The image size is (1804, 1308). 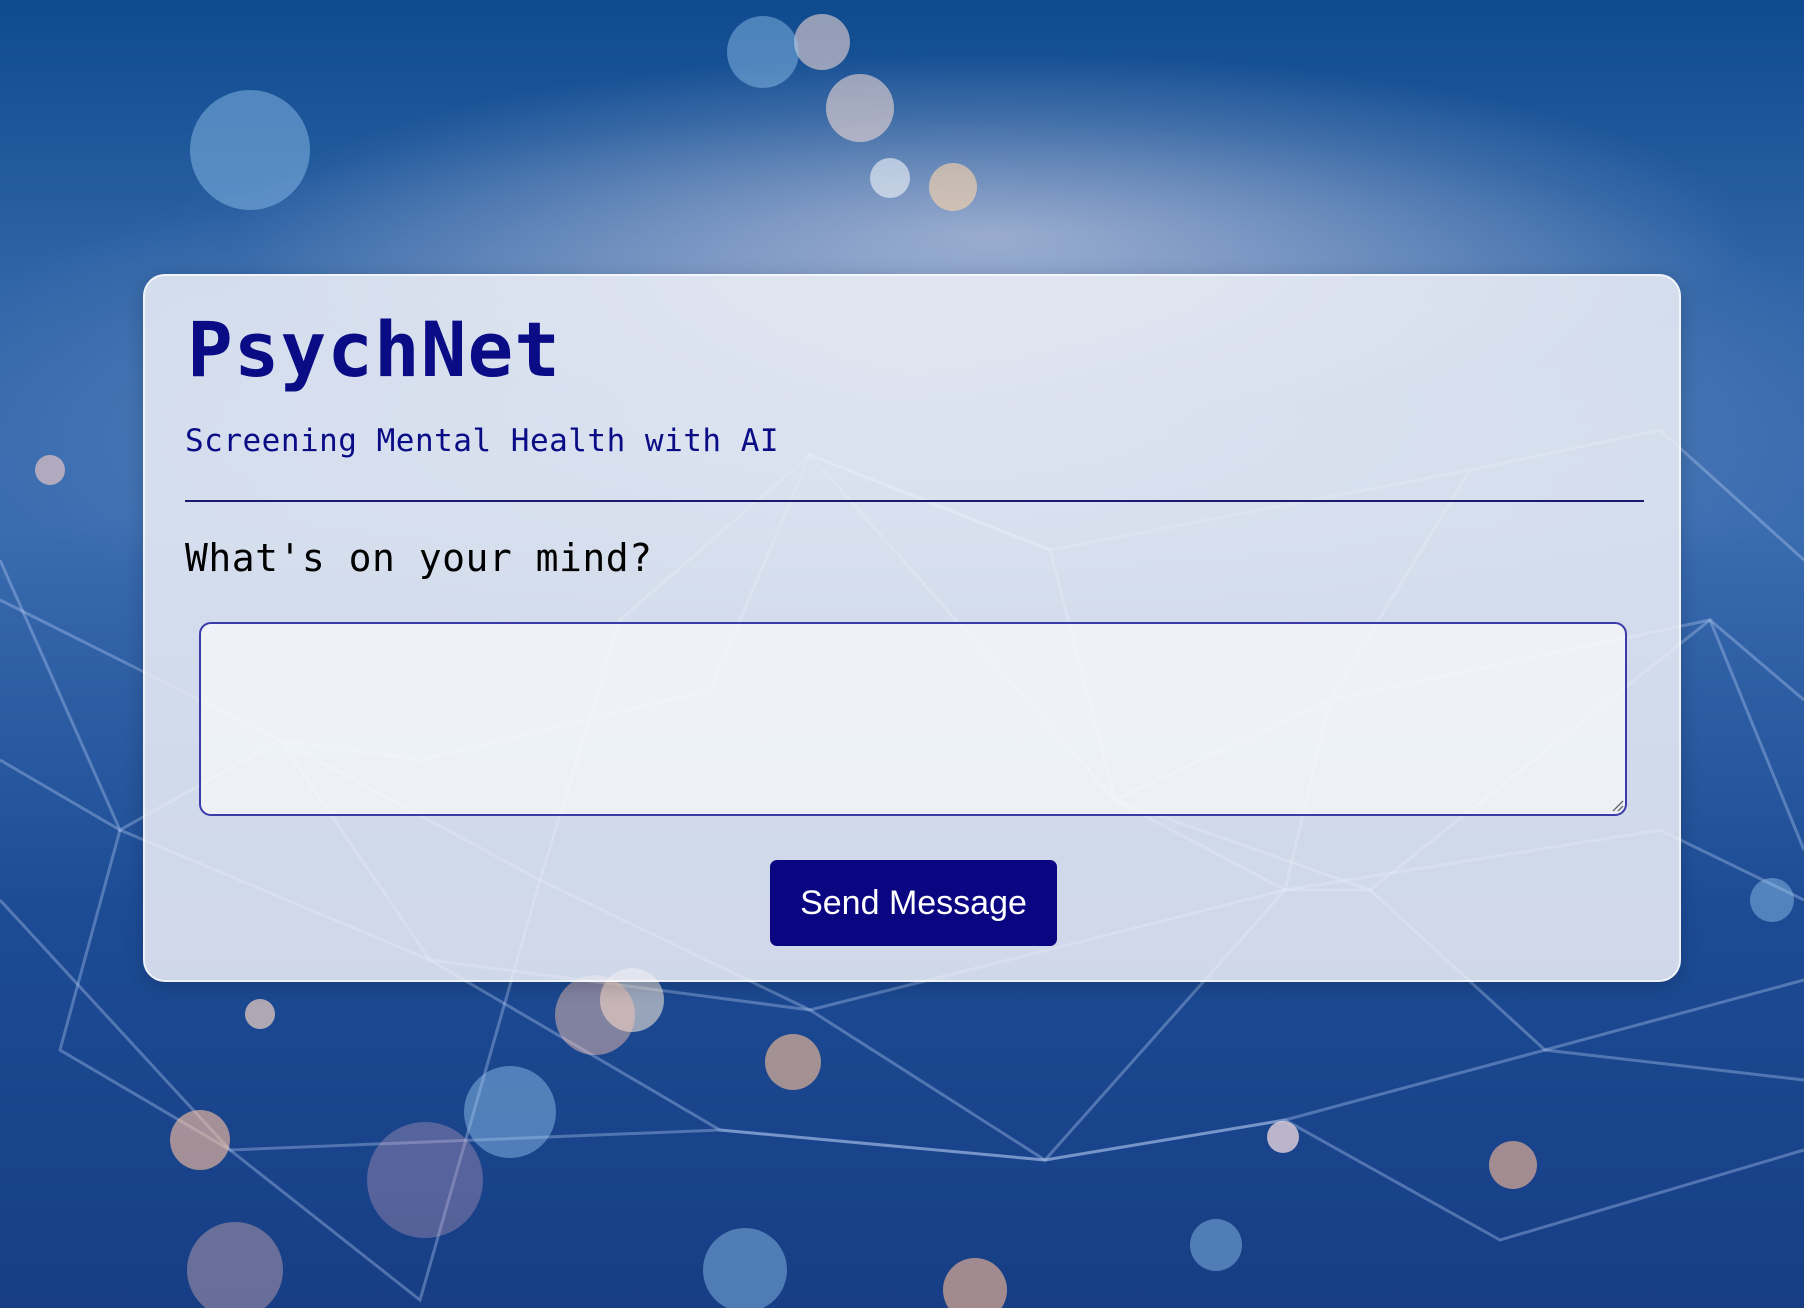 What do you see at coordinates (482, 441) in the screenshot?
I see `app-subtitle: Screening Mental Health with AI` at bounding box center [482, 441].